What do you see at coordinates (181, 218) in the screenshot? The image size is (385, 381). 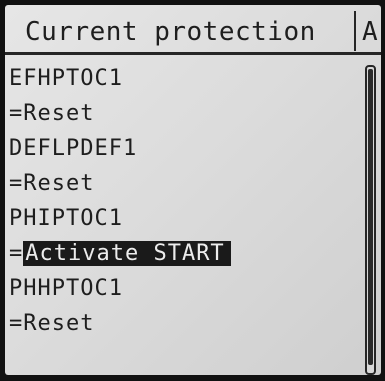 I see `menu-item-phiptoc1: PHIPTOC1` at bounding box center [181, 218].